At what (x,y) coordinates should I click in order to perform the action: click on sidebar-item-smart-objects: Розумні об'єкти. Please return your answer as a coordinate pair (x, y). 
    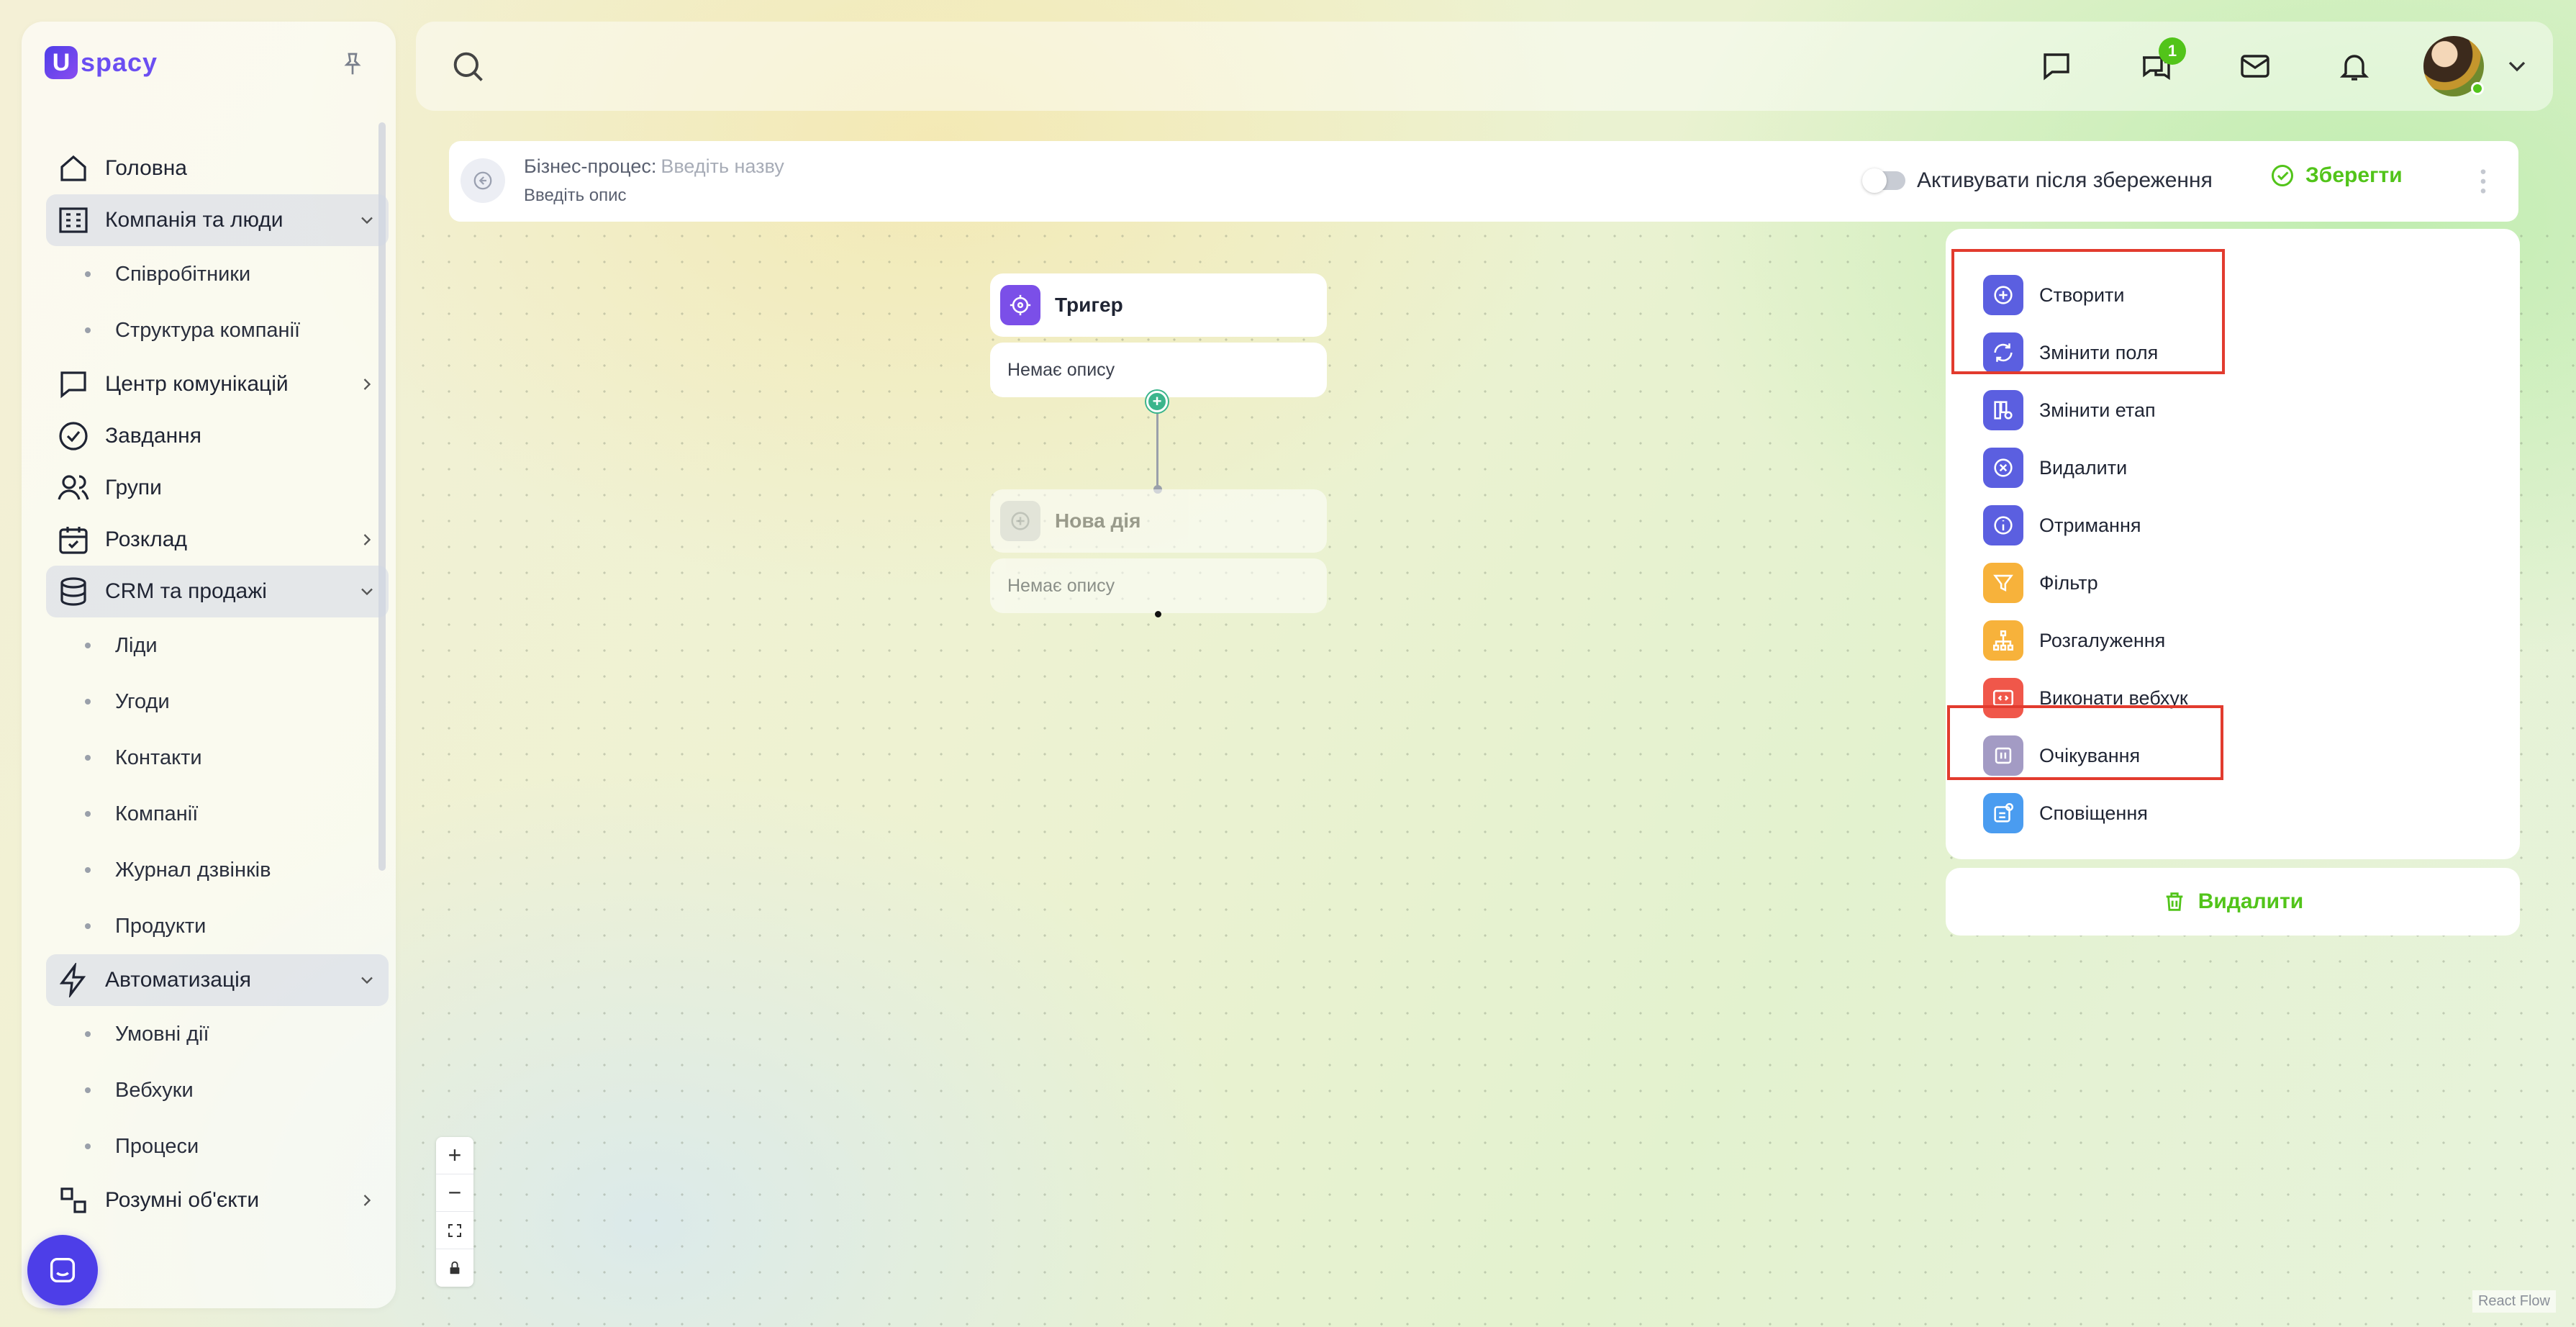
    Looking at the image, I should click on (217, 1200).